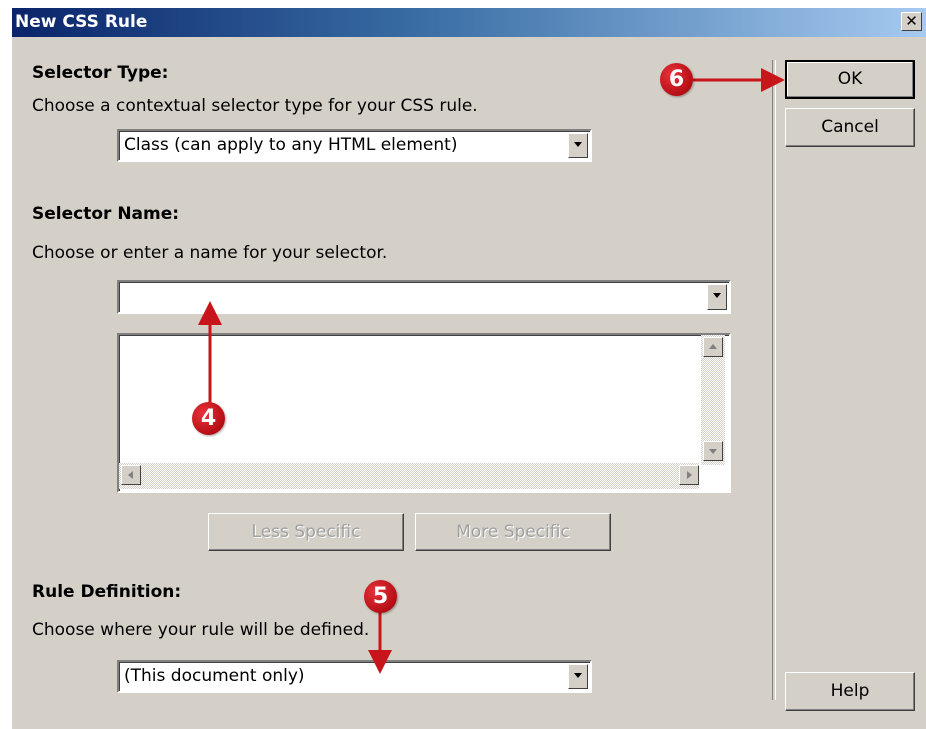  I want to click on callout-4: 4, so click(208, 418).